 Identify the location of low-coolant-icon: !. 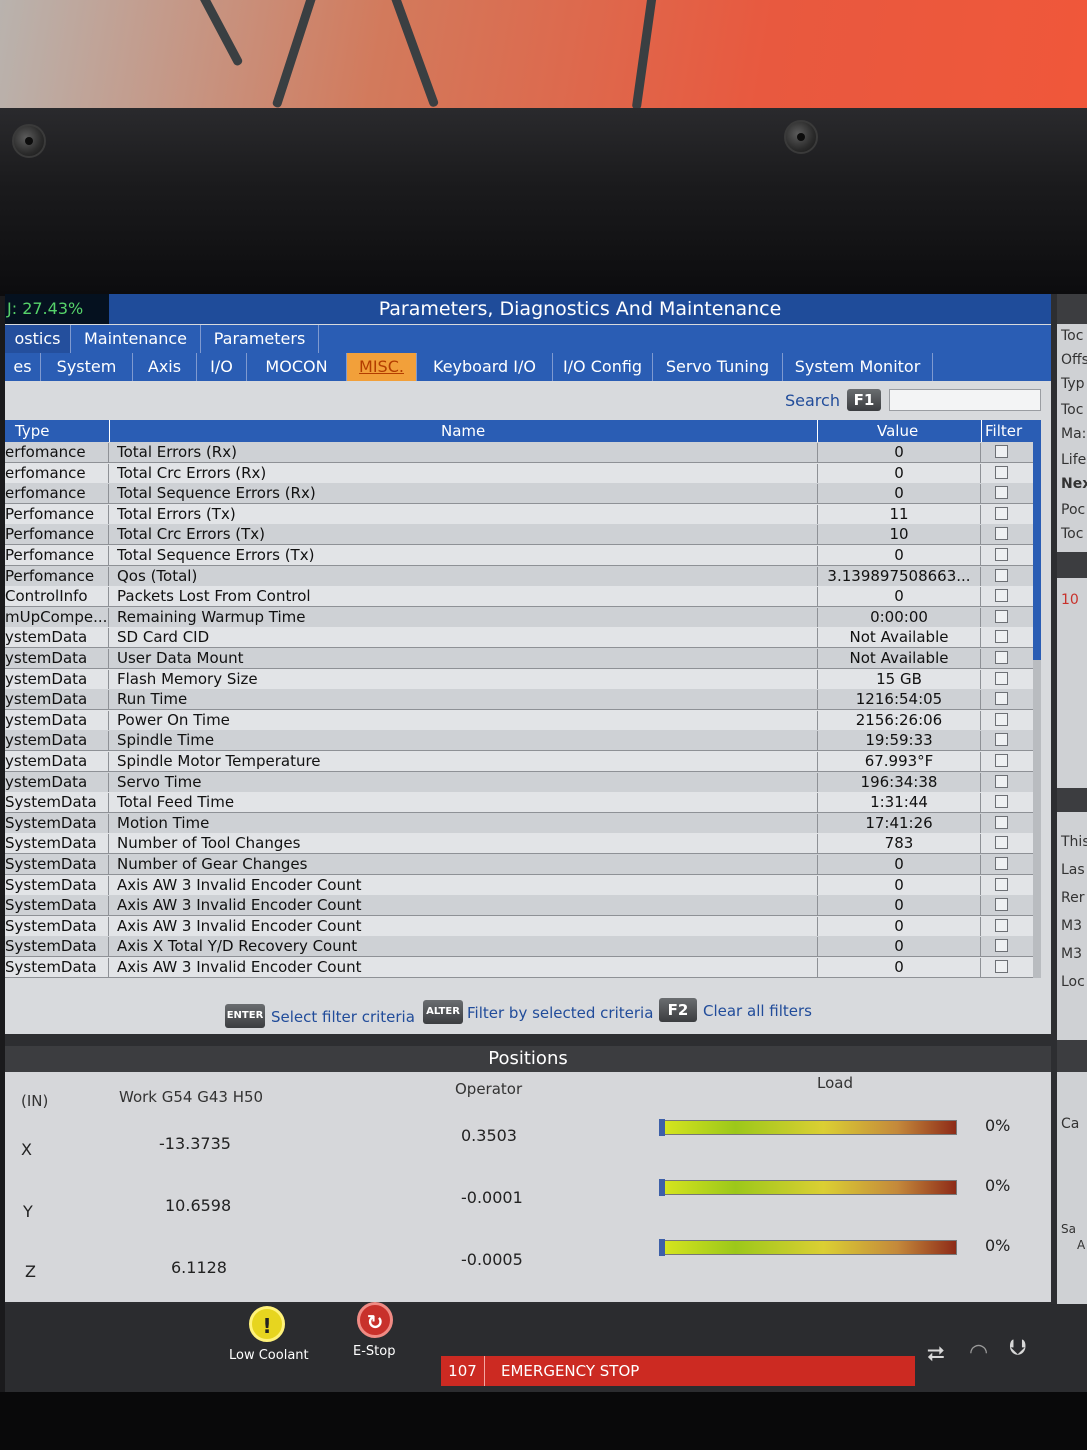
(267, 1324).